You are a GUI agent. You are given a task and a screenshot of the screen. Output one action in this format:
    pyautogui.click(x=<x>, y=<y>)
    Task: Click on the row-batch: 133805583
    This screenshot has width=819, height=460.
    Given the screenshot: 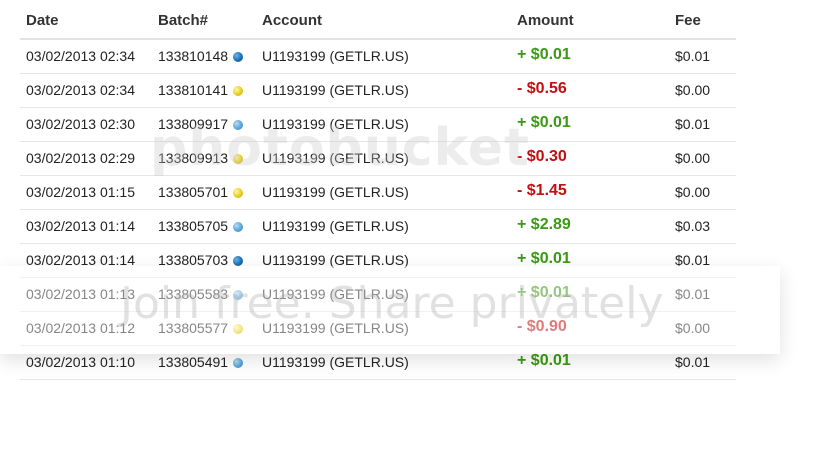 What is the action you would take?
    pyautogui.click(x=201, y=294)
    